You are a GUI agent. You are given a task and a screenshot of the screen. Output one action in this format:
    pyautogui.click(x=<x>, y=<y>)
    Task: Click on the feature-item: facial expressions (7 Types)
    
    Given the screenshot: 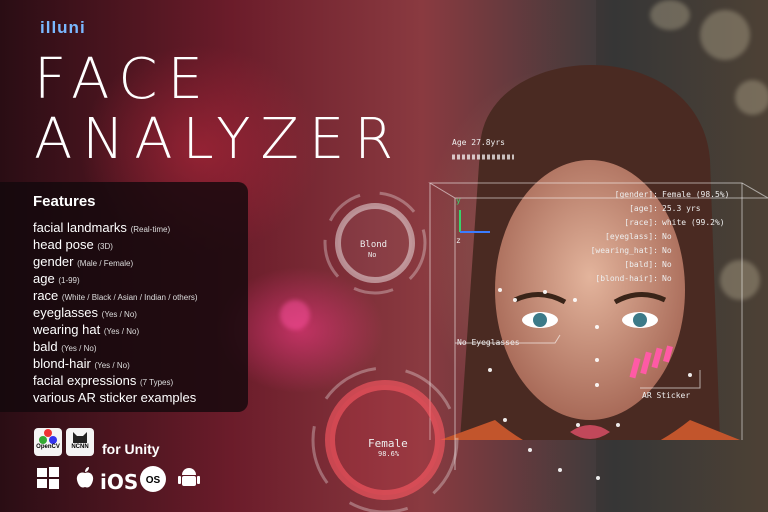 What is the action you would take?
    pyautogui.click(x=103, y=380)
    